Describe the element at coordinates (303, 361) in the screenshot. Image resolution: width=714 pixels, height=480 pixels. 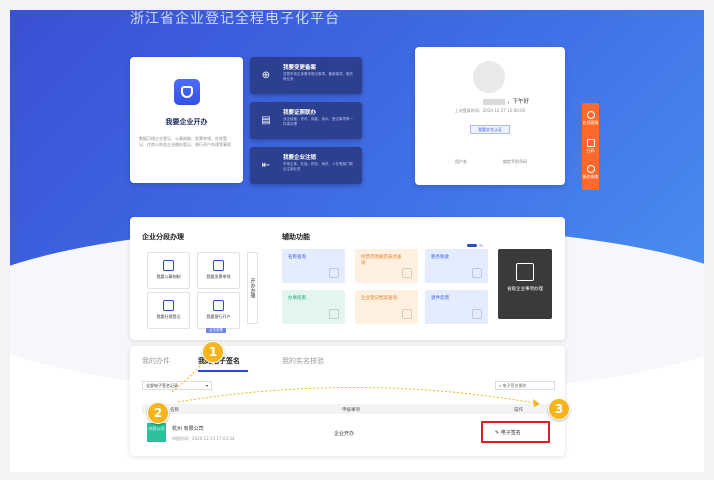
I see `tab-real-name-verify: 我的实名核验` at that location.